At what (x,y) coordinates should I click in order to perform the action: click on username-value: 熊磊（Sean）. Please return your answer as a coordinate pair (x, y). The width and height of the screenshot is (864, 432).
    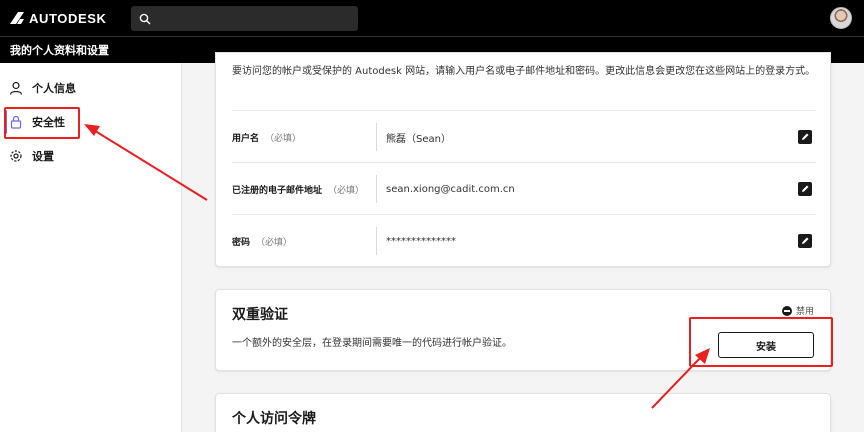
    Looking at the image, I should click on (418, 139).